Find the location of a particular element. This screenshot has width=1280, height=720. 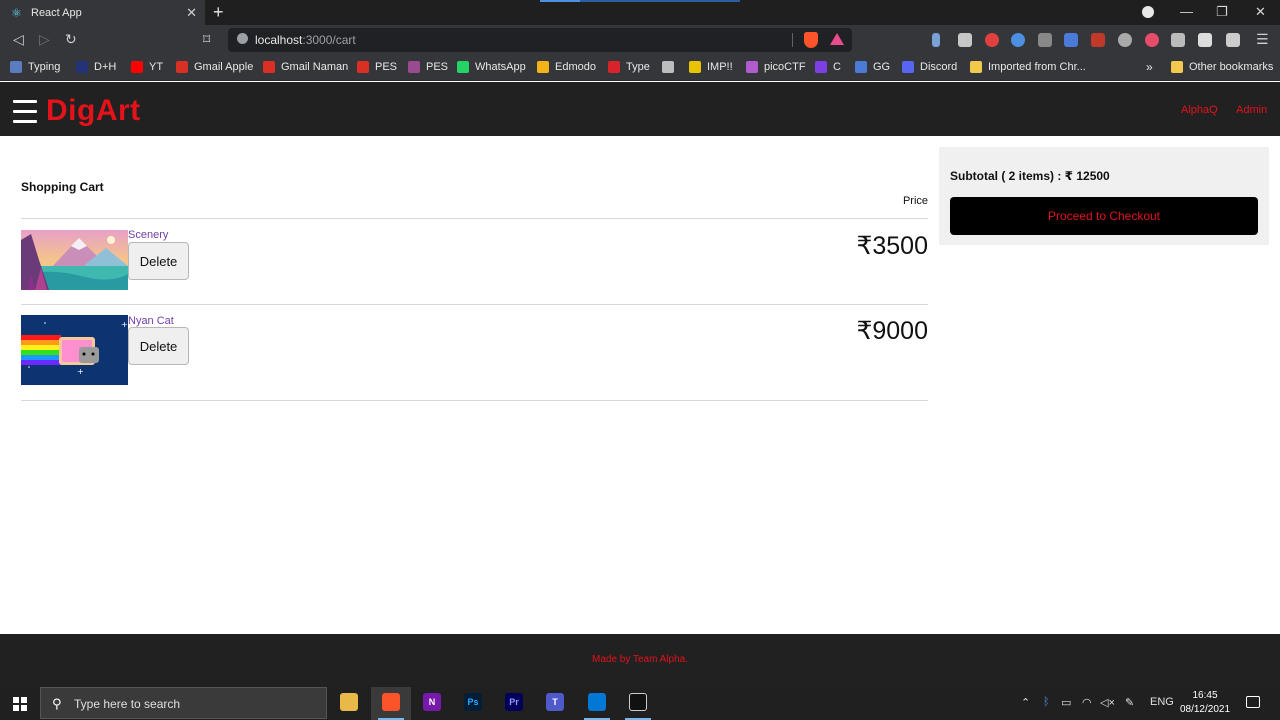

bookmark-item: Type is located at coordinates (629, 67).